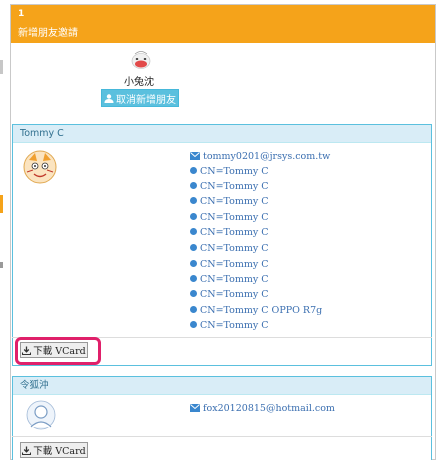 The height and width of the screenshot is (466, 442). I want to click on download-icon, so click(27, 450).